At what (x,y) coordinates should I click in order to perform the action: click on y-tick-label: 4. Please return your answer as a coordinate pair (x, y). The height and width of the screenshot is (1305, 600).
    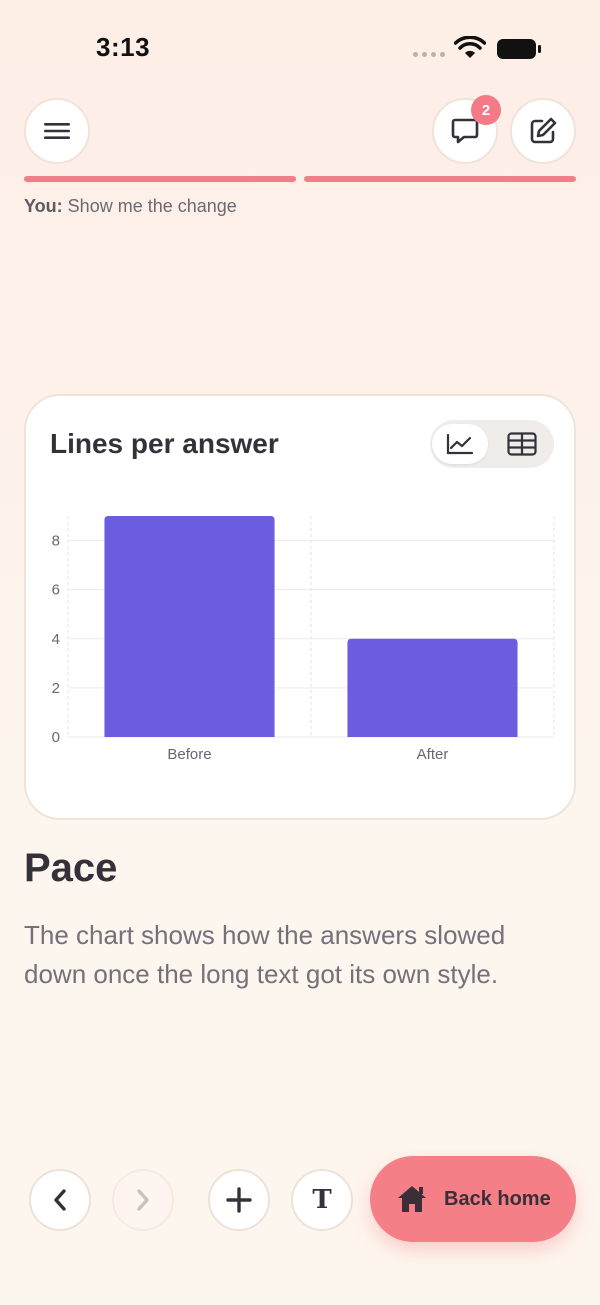
    Looking at the image, I should click on (56, 639).